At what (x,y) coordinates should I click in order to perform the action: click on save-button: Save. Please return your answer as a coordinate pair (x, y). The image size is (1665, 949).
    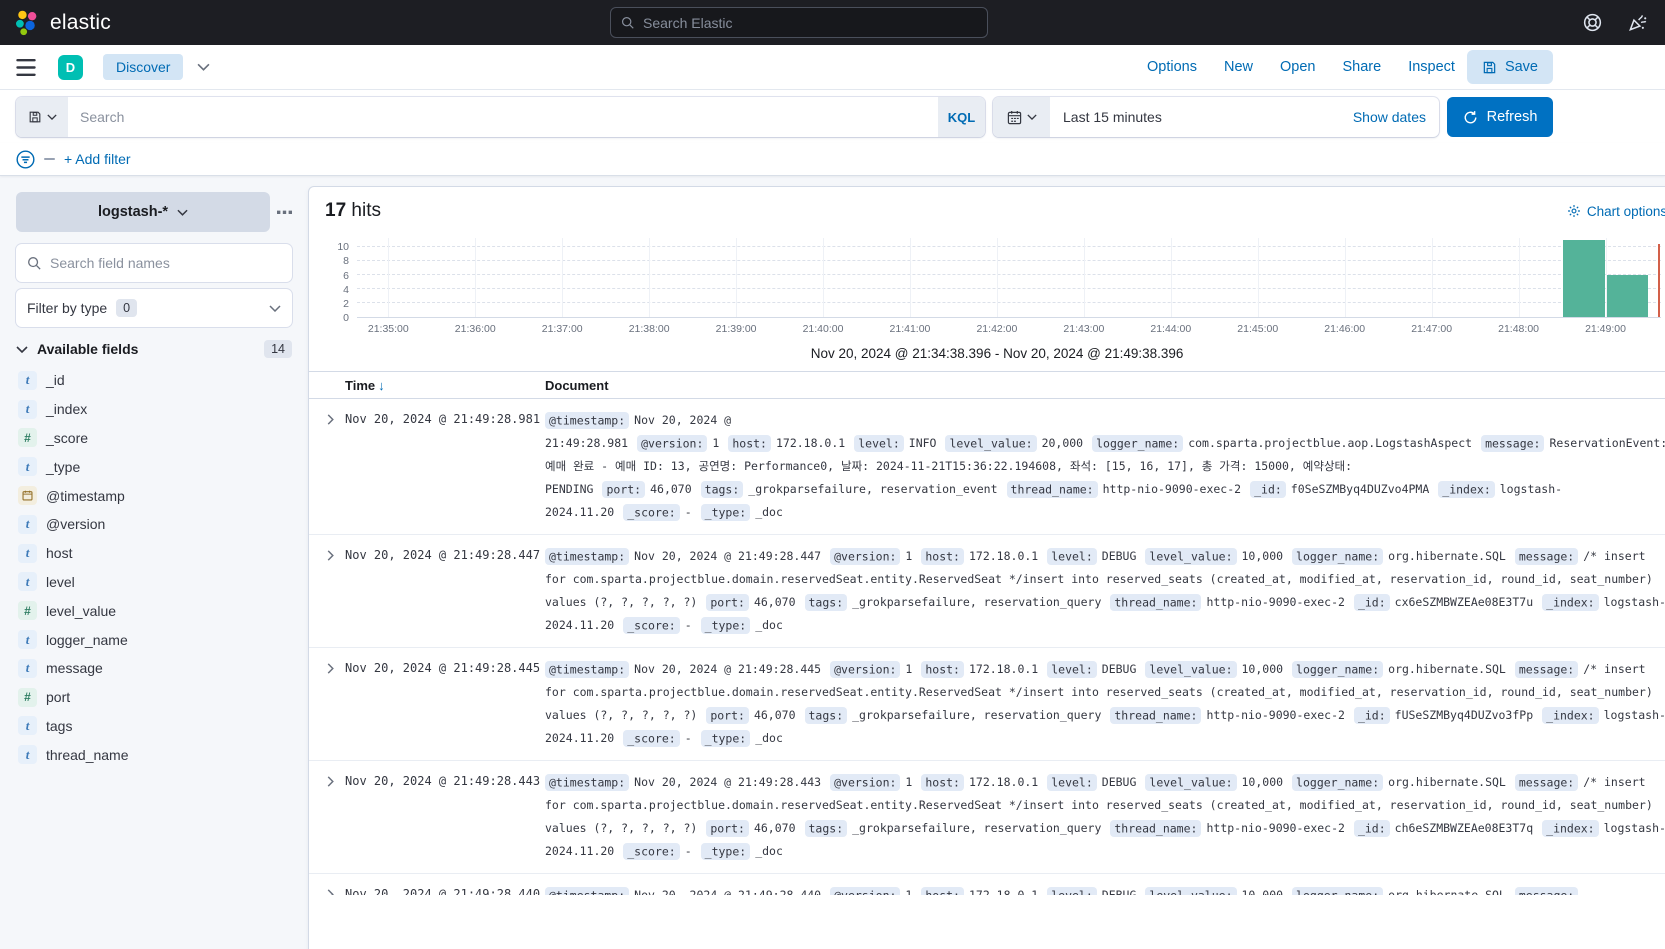
    Looking at the image, I should click on (1509, 67).